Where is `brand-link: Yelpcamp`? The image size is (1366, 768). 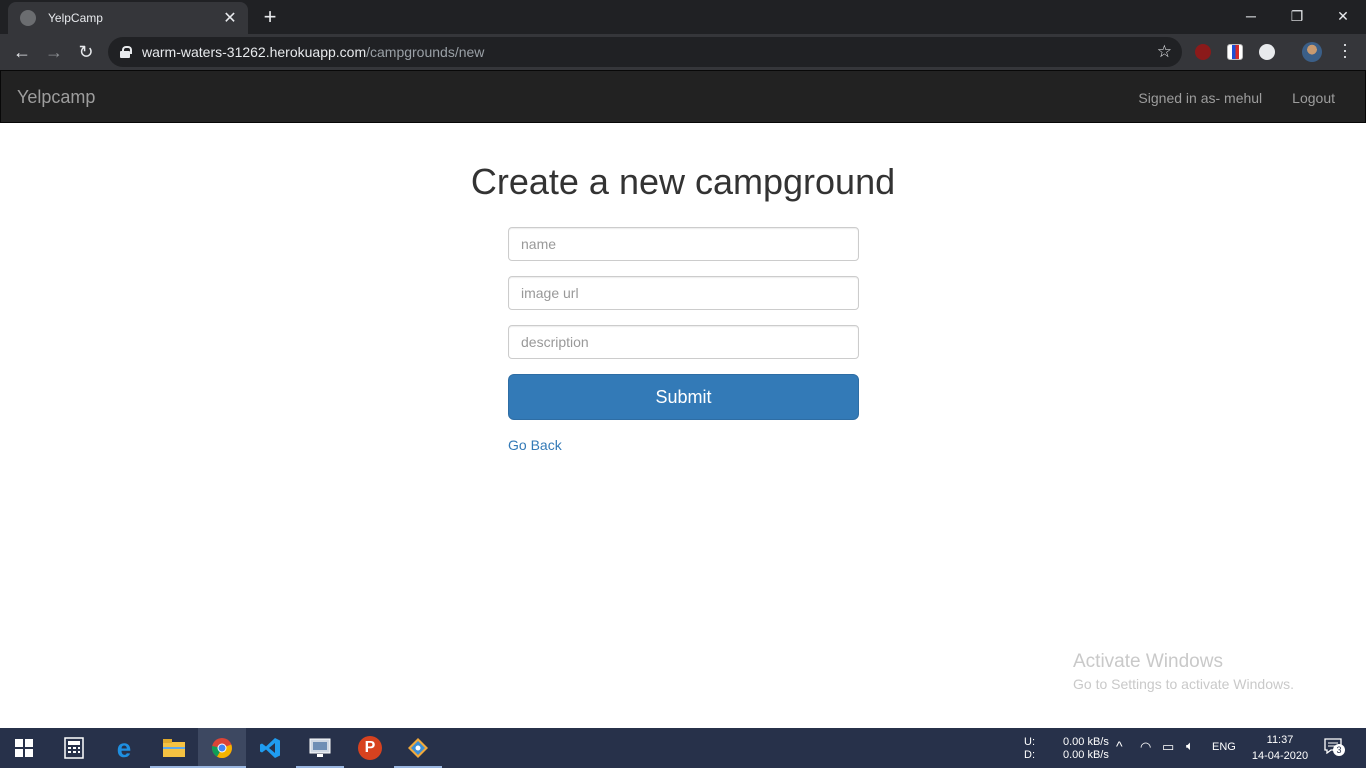
brand-link: Yelpcamp is located at coordinates (56, 97).